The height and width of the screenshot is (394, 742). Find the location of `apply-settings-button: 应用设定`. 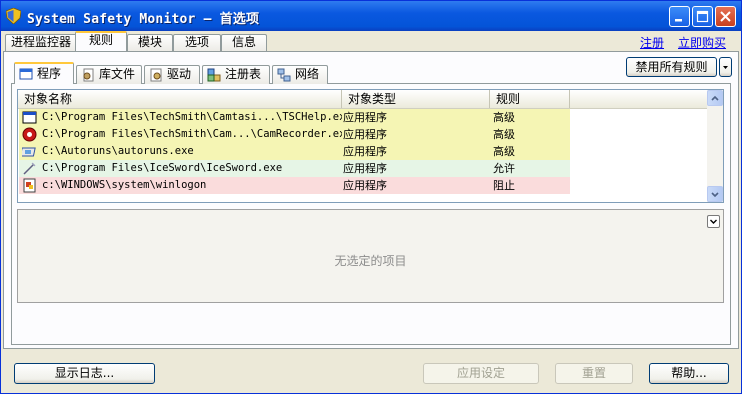

apply-settings-button: 应用设定 is located at coordinates (481, 373).